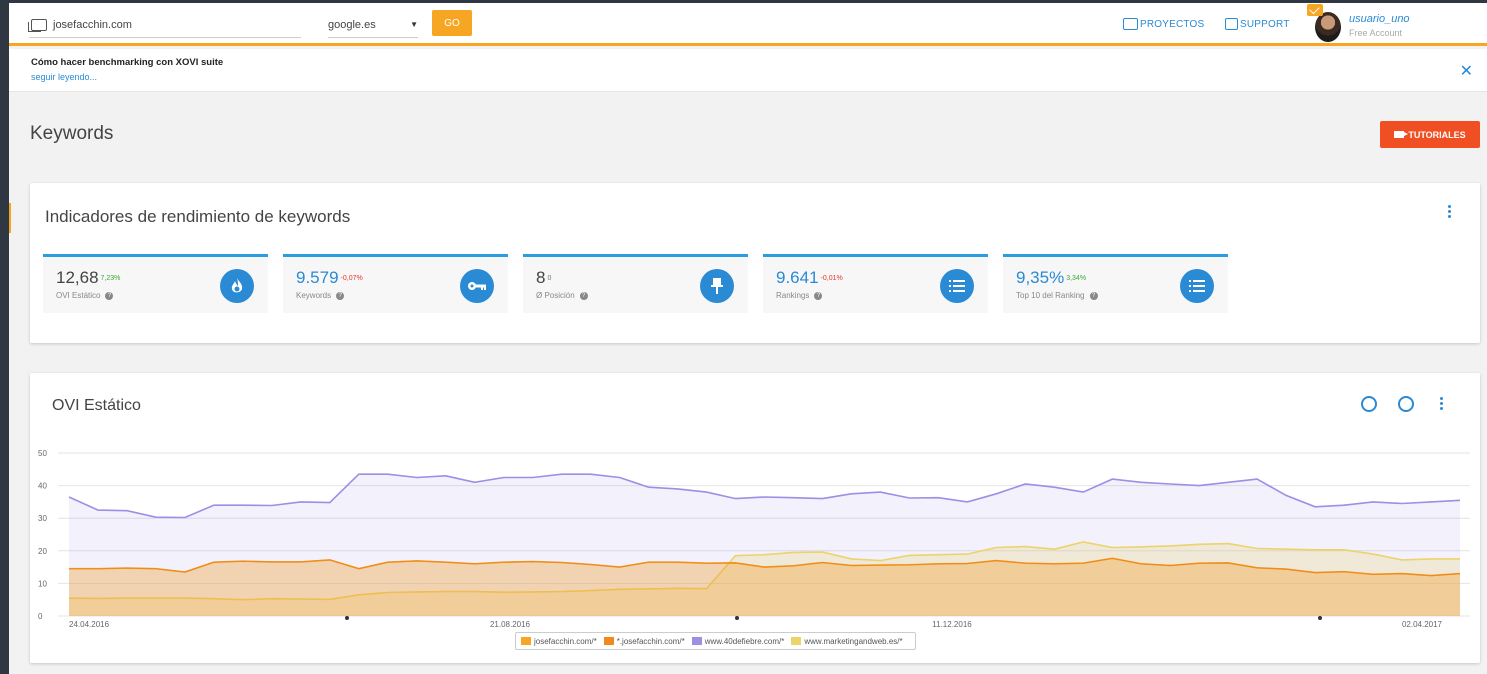  I want to click on support-label: SUPPORT, so click(1265, 24).